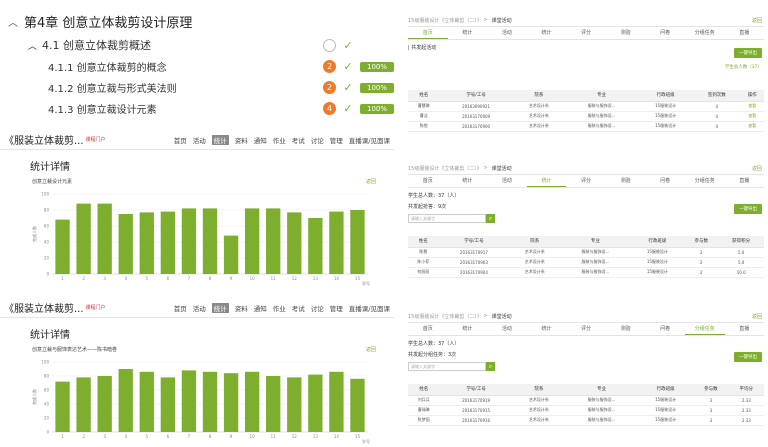 This screenshot has width=768, height=447. What do you see at coordinates (586, 106) in the screenshot?
I see `table-row: 曹慧琳 20163090921 艺术设计系 服装与服饰设... 15服装设计 4 查看` at bounding box center [586, 106].